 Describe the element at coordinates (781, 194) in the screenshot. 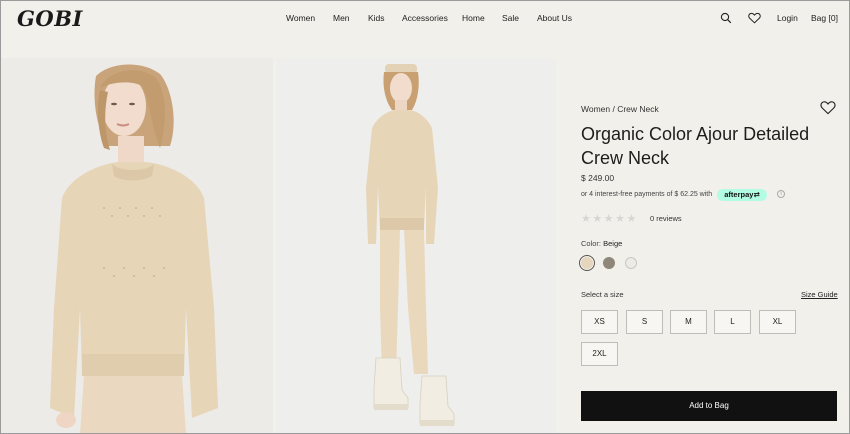

I see `info-icon: i` at that location.